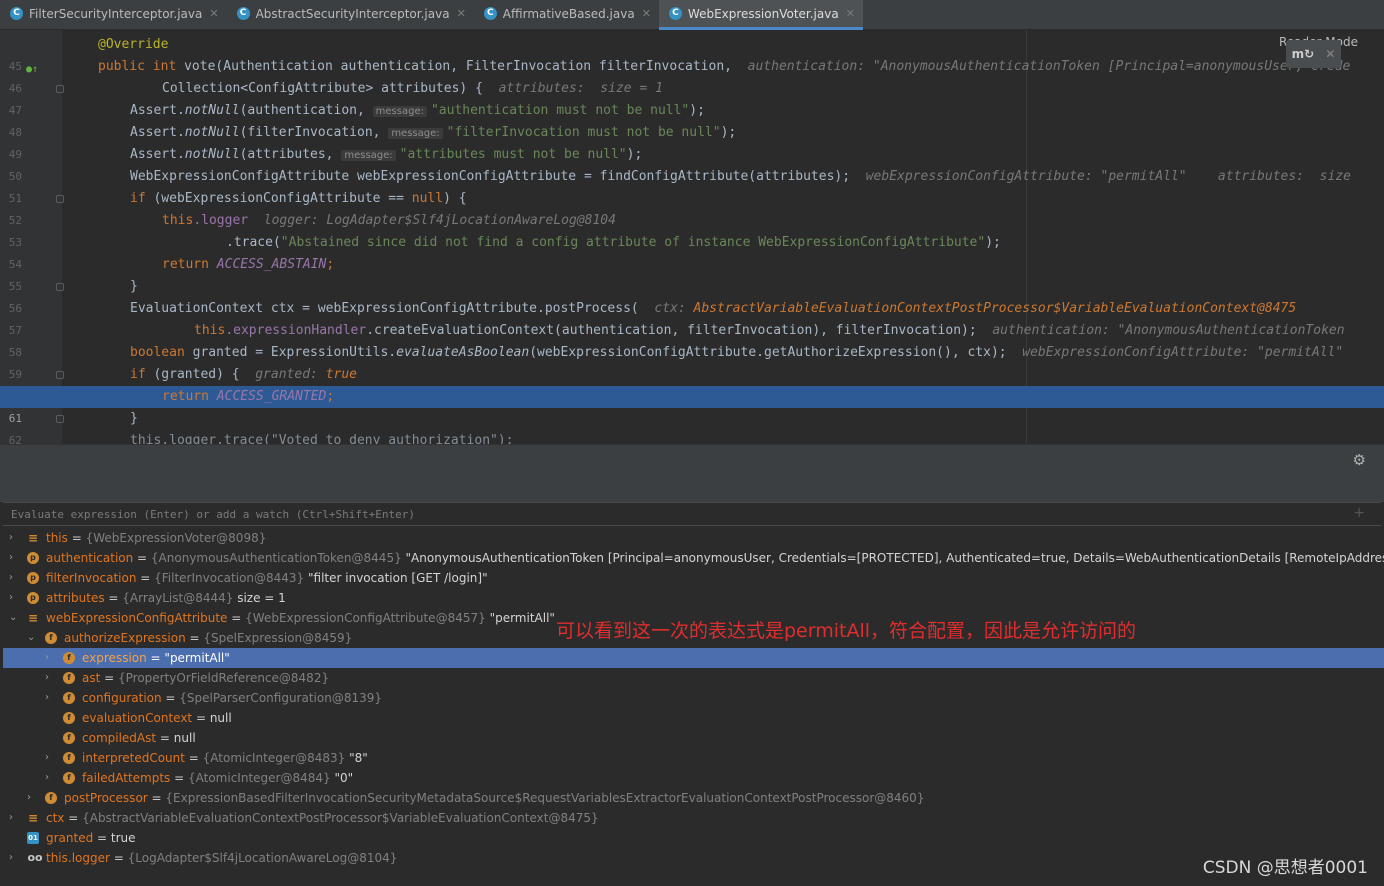  What do you see at coordinates (33, 538) in the screenshot?
I see `object-icon: ≡` at bounding box center [33, 538].